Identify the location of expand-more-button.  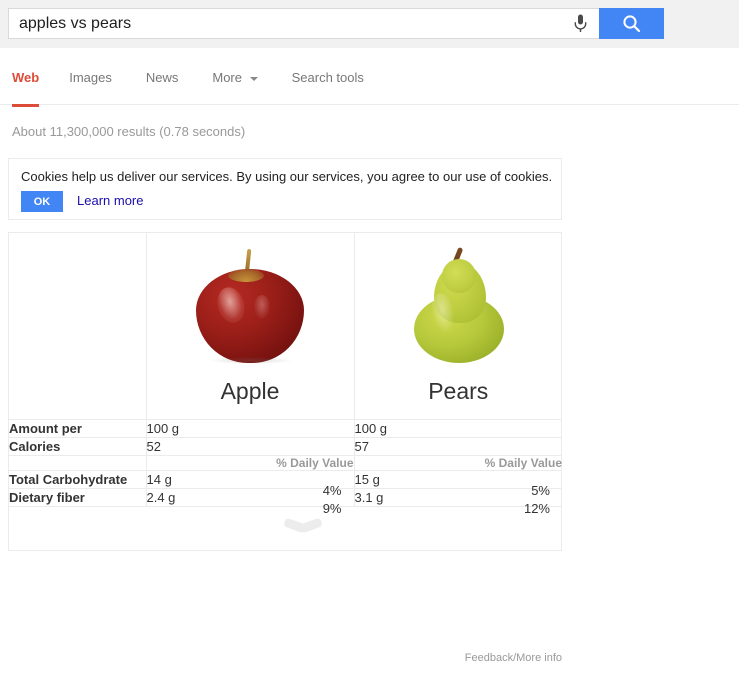
(285, 528).